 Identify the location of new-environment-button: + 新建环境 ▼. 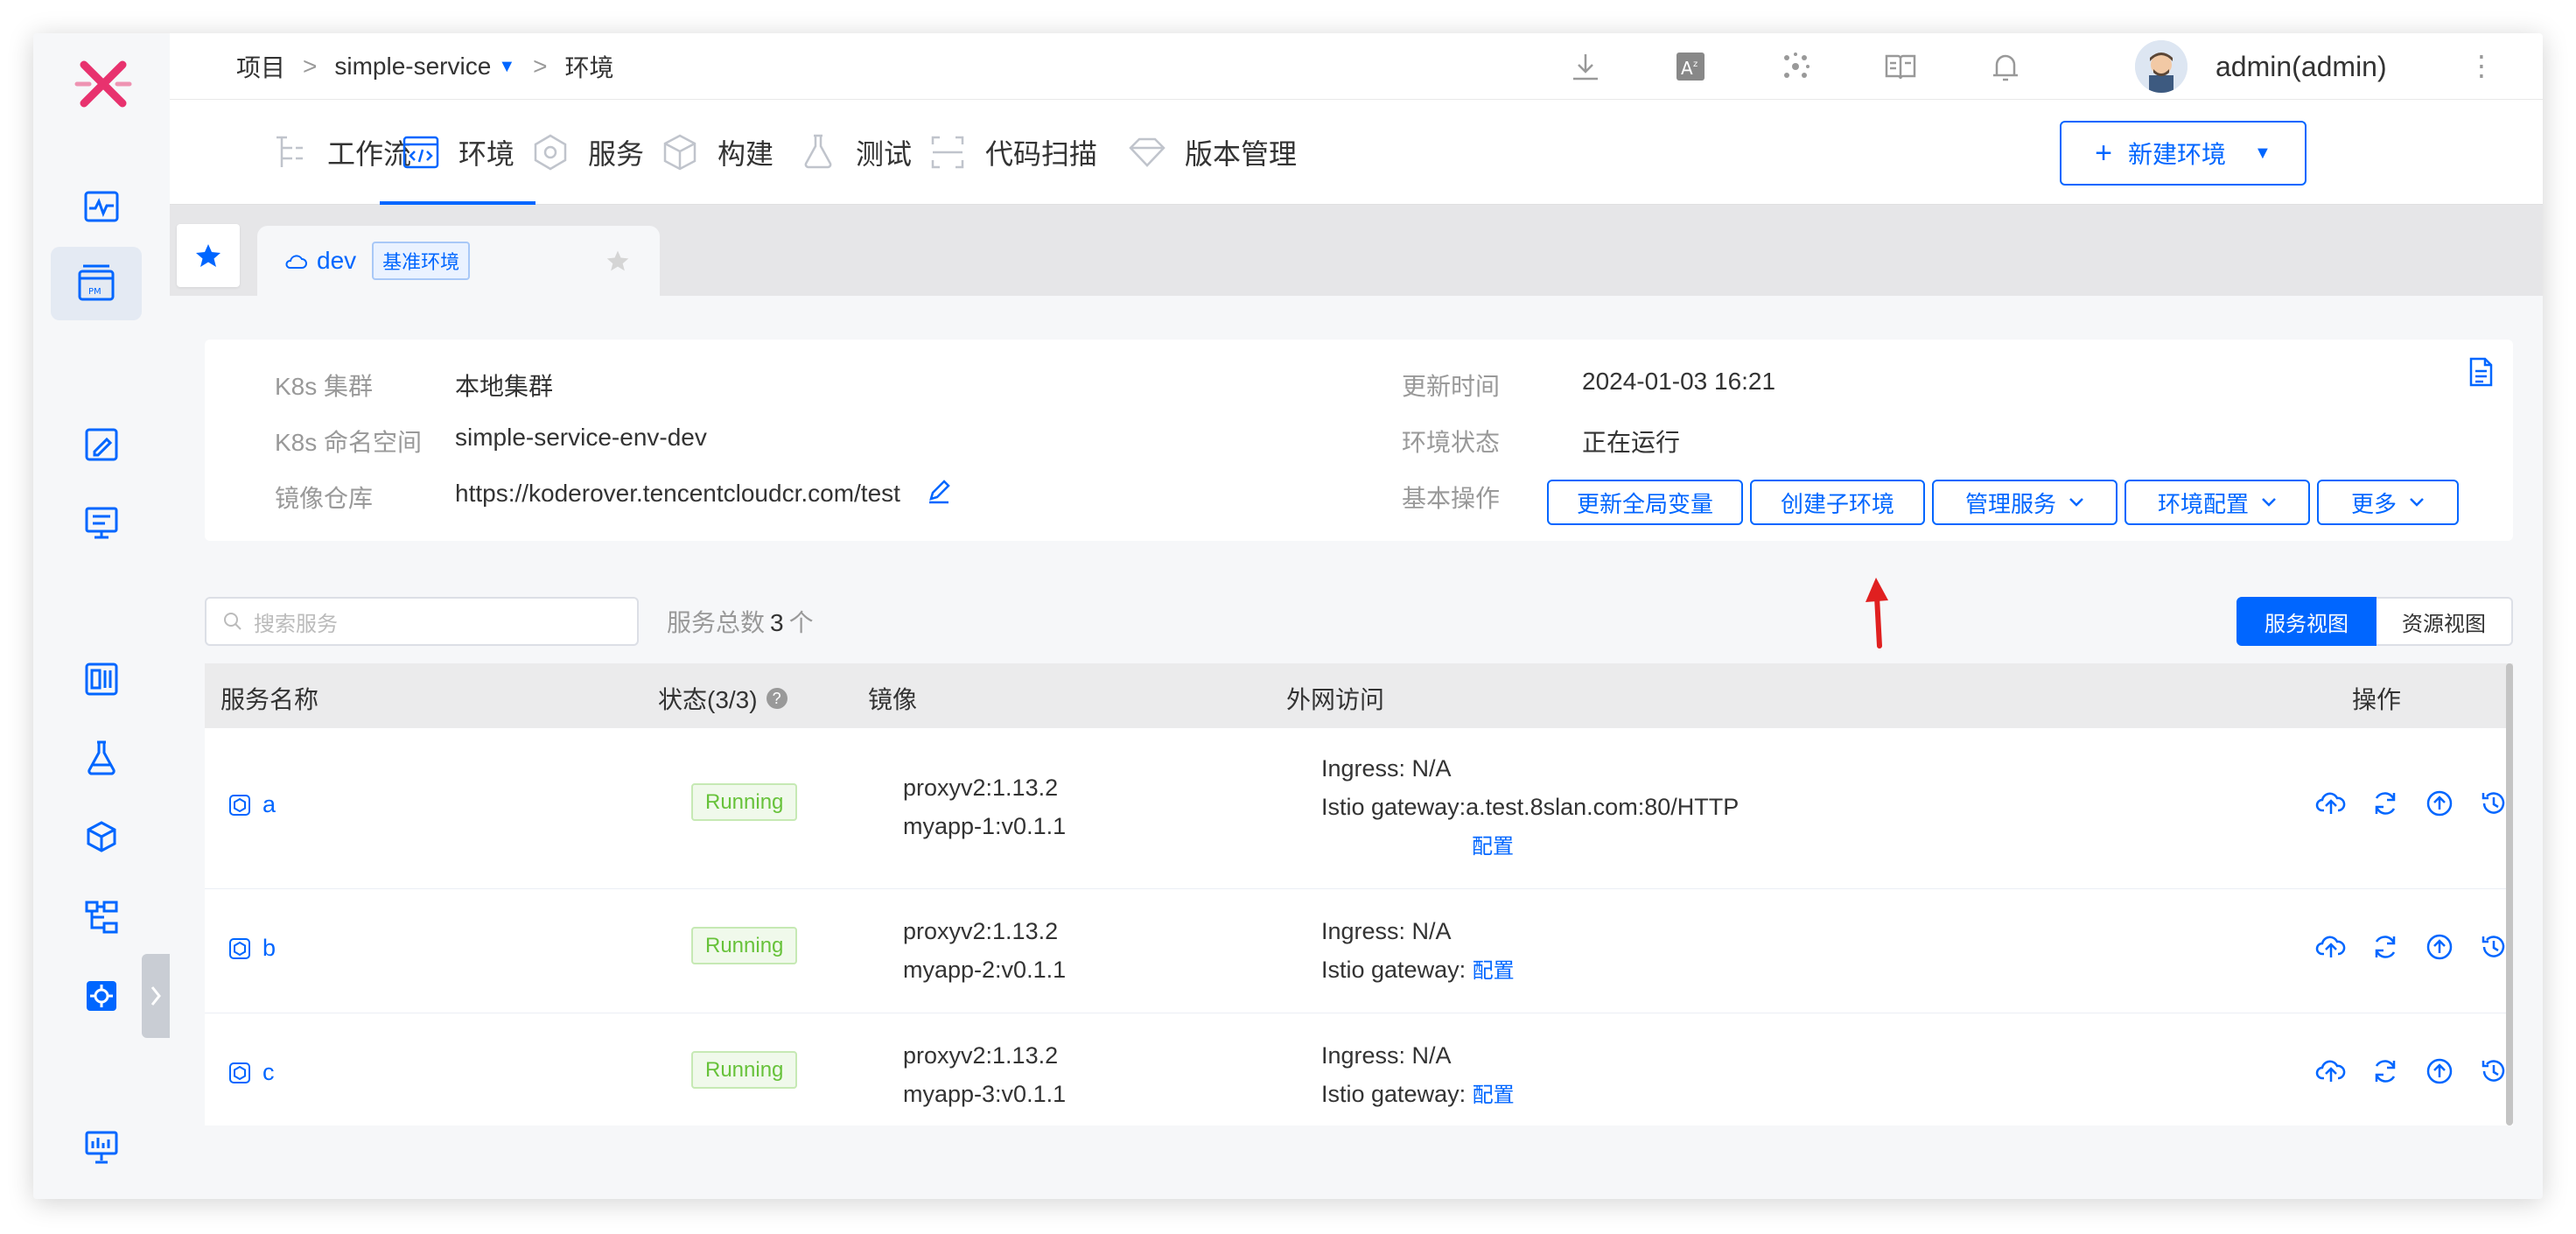
(2183, 154).